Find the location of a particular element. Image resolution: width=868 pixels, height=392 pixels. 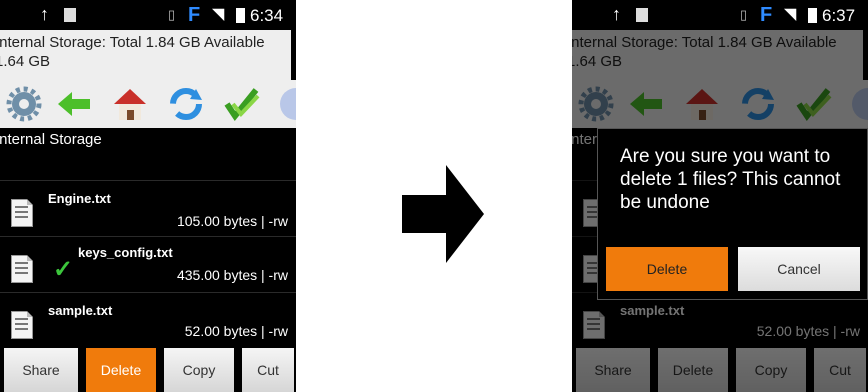

file-row: sample.txt 52.00 bytes | -rw is located at coordinates (148, 320).